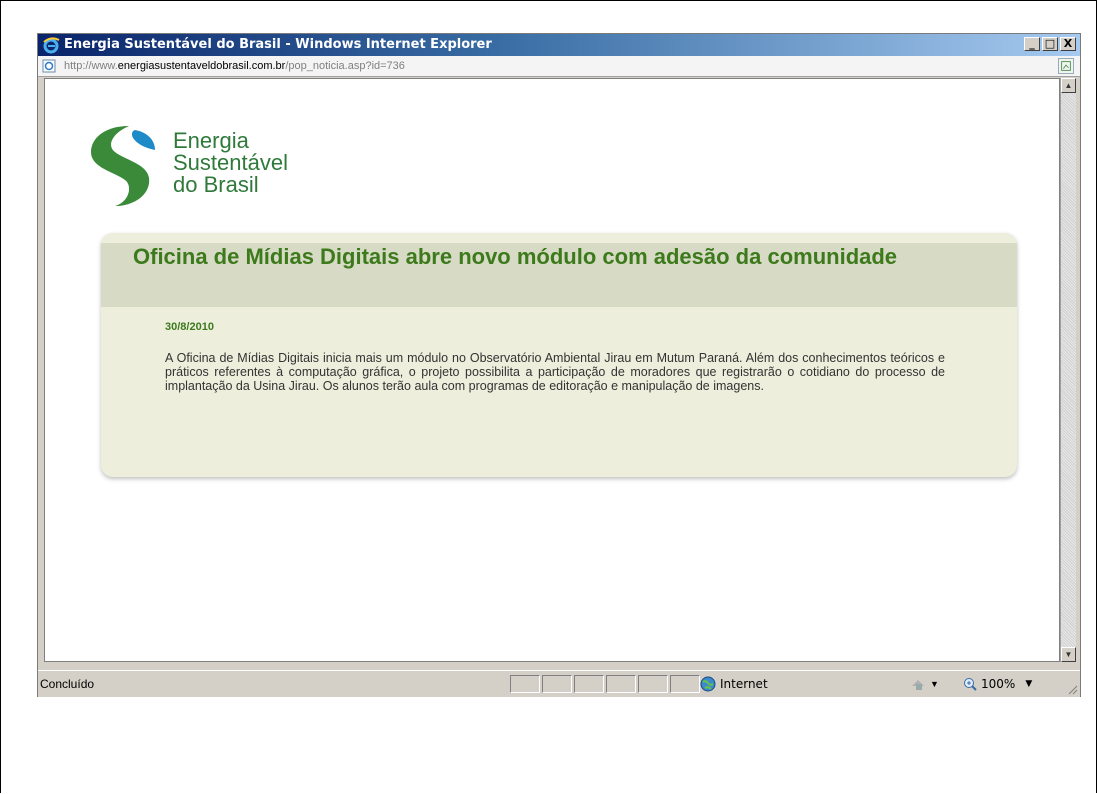 The image size is (1097, 794). What do you see at coordinates (708, 684) in the screenshot?
I see `globe-icon` at bounding box center [708, 684].